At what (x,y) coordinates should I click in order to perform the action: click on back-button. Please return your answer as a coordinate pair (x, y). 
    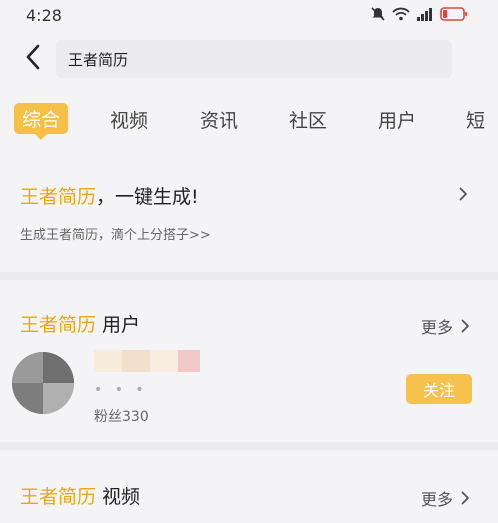
    Looking at the image, I should click on (33, 57).